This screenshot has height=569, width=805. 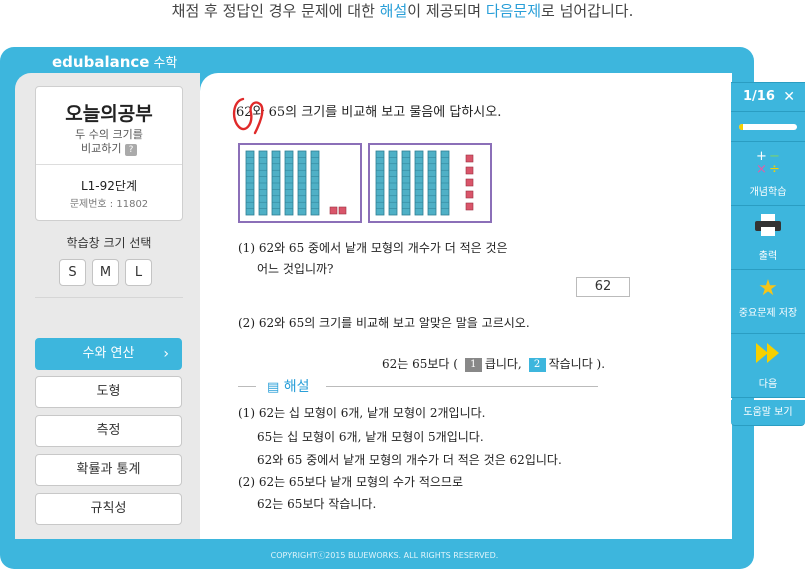 I want to click on category-number-operations: 수와 연산 ›, so click(x=108, y=354).